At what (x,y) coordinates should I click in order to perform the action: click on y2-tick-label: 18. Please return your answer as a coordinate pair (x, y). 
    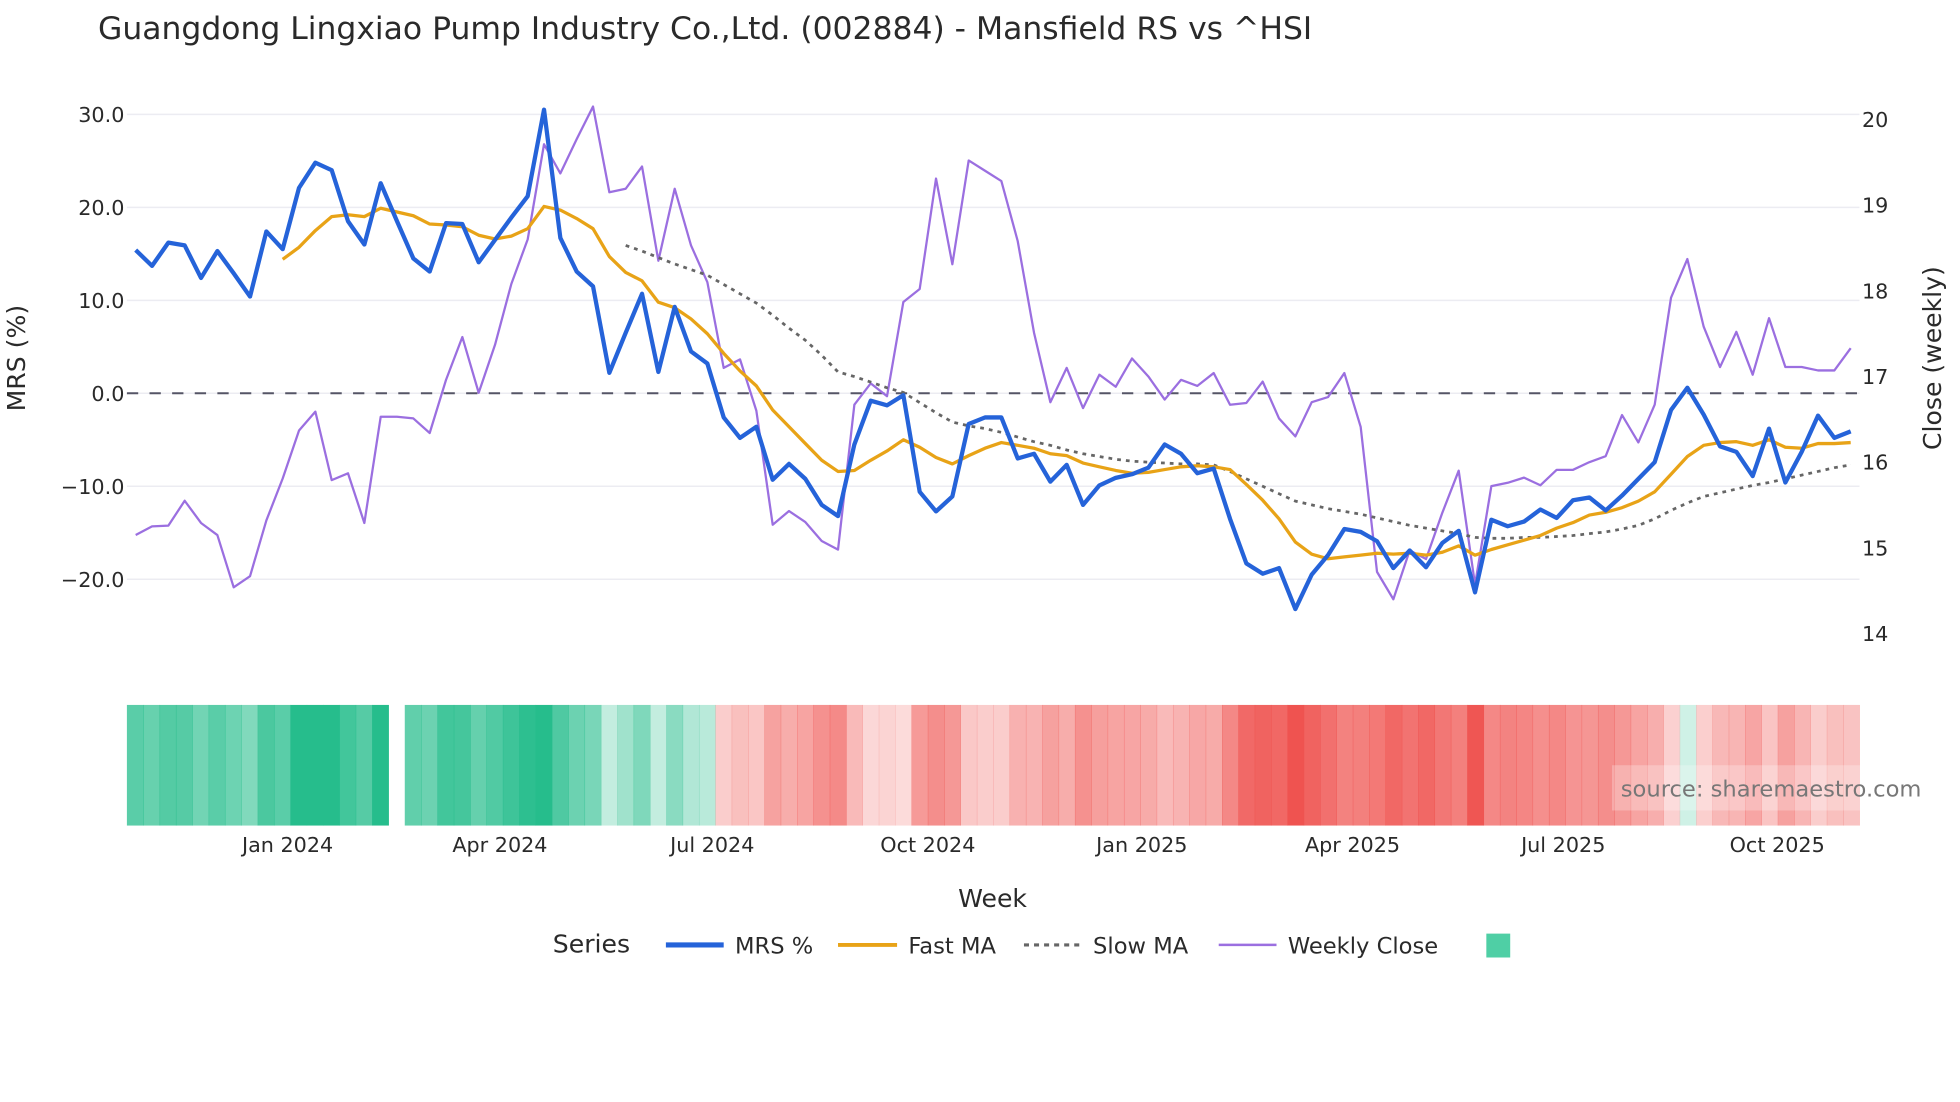
    Looking at the image, I should click on (1875, 291).